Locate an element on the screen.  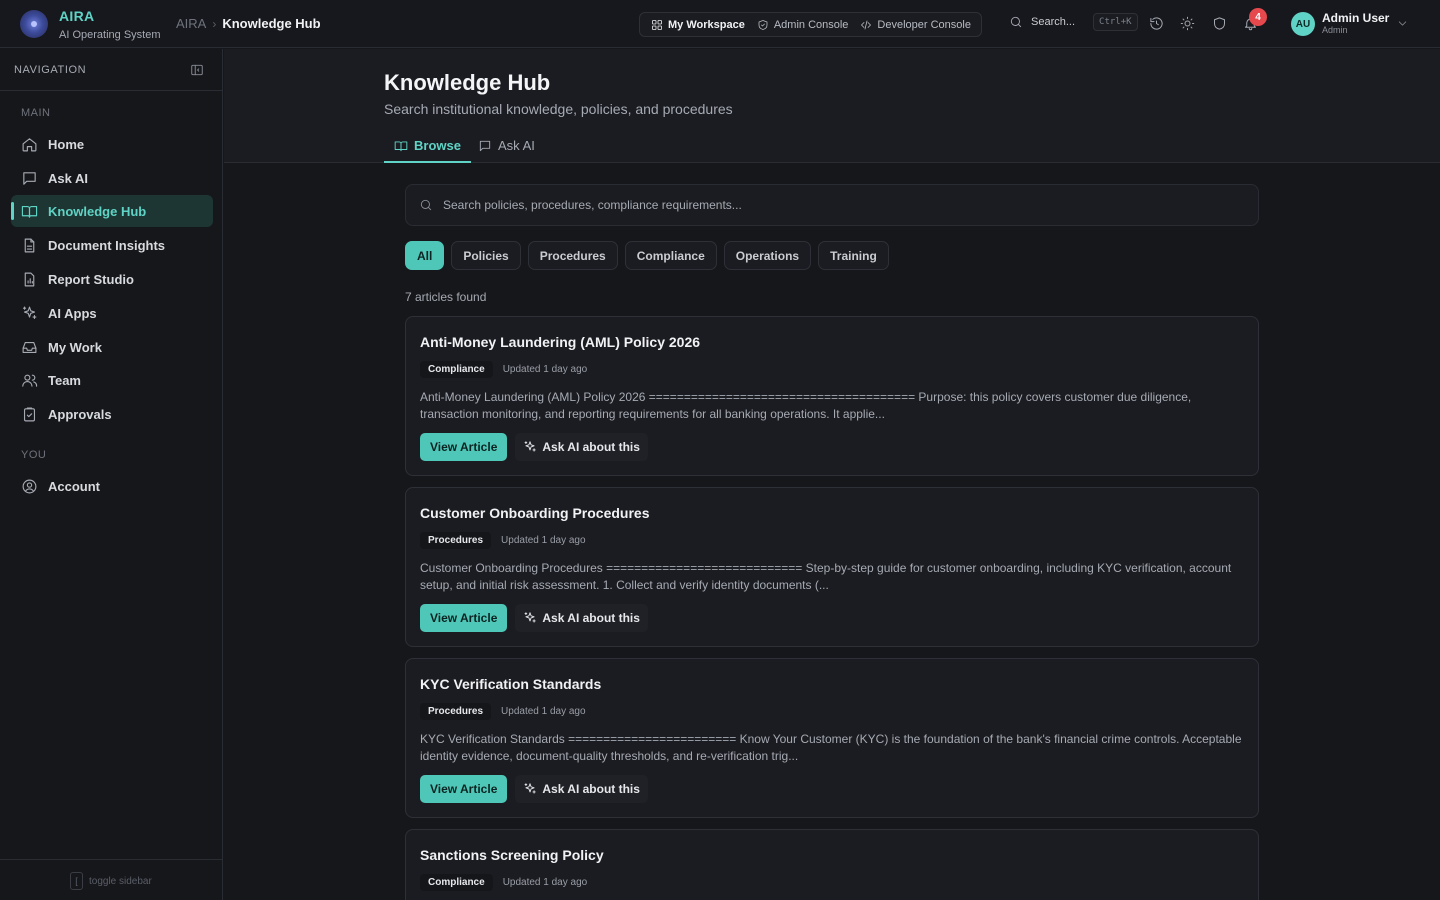
sidebar-item-home: Home is located at coordinates (112, 144).